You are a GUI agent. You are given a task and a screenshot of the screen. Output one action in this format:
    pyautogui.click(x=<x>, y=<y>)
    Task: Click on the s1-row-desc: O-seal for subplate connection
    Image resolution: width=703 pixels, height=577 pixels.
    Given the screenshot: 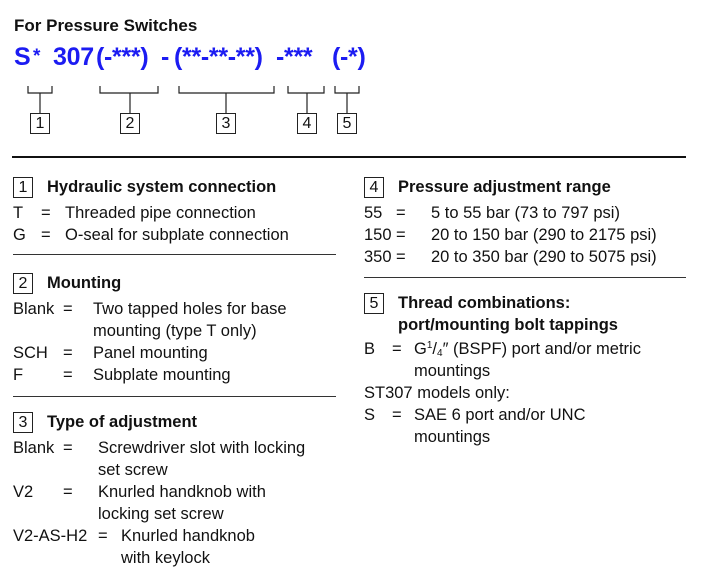 What is the action you would take?
    pyautogui.click(x=177, y=235)
    